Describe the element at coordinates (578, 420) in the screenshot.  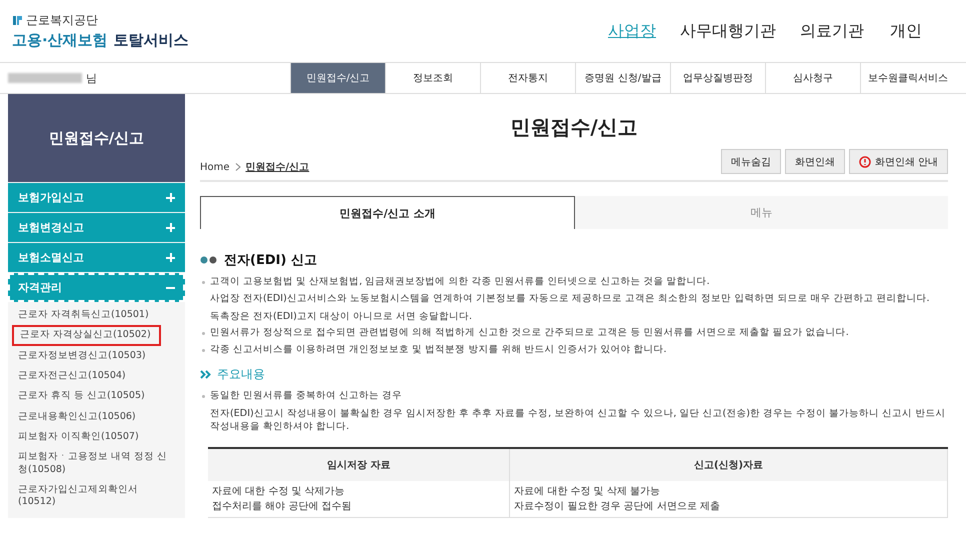
I see `body-text: 전자(EDI)신고시 작성내용이 불확실한 경우 임시저장한 후 추후 자료를 수정, 보완하여 신고할 수 있으나, 일단 신고(전송)한 경우는 수정이 불가능하니 신고시 반드시 작성내용을 확인하셔야 합니다.` at that location.